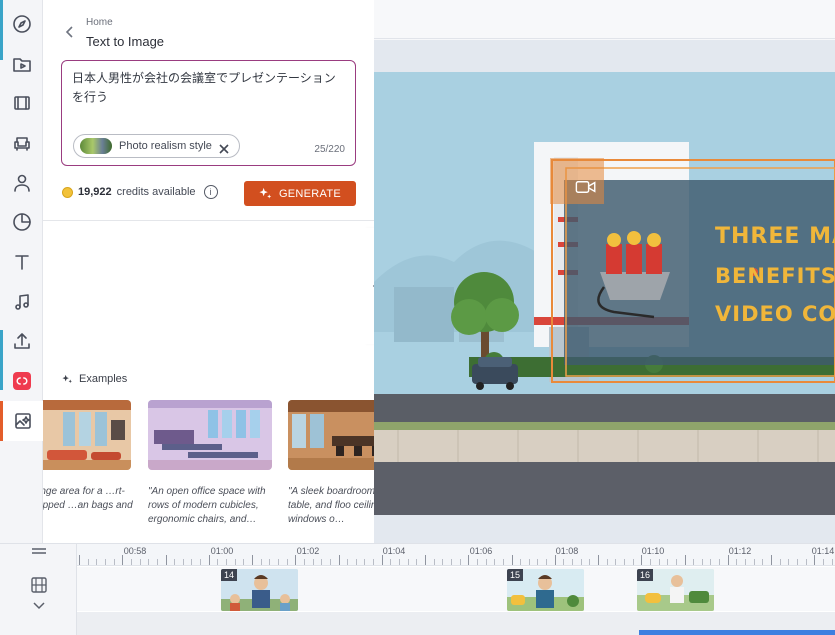 This screenshot has height=635, width=835. I want to click on audio-nav, so click(21, 302).